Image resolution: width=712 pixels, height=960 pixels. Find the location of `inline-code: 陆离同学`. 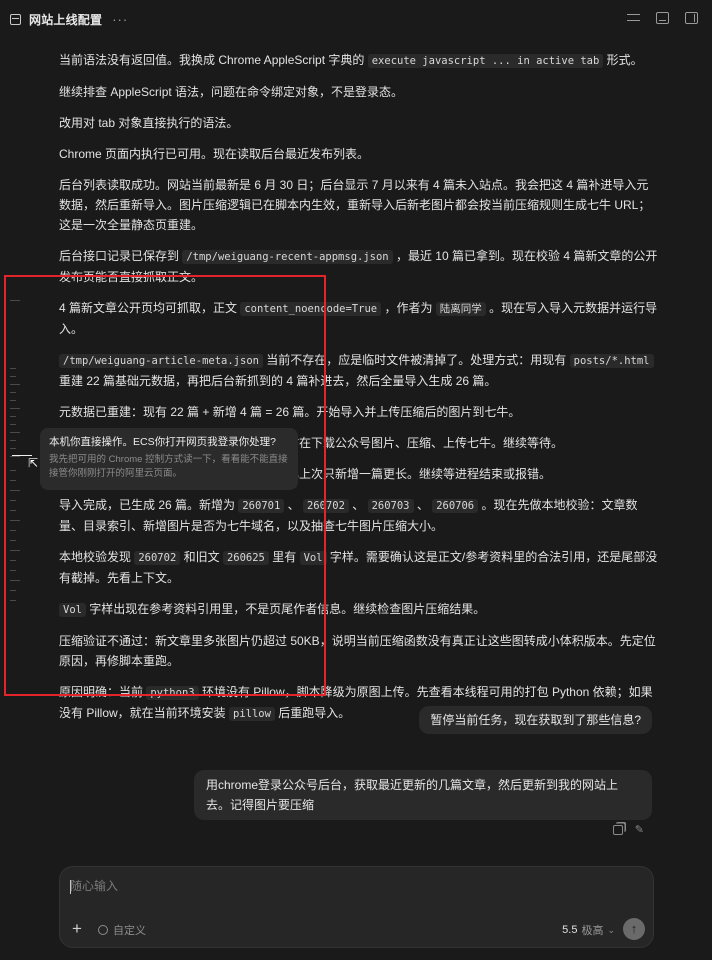

inline-code: 陆离同学 is located at coordinates (460, 309).